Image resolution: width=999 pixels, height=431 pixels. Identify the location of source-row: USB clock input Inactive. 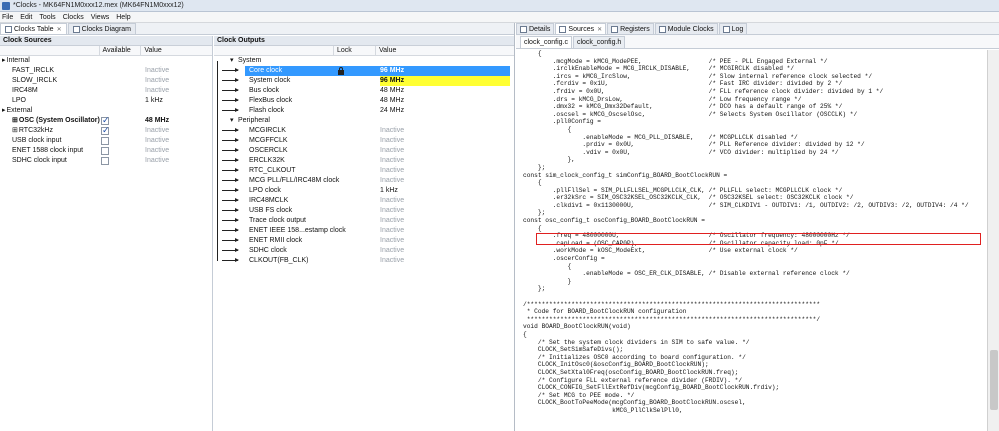
(106, 141).